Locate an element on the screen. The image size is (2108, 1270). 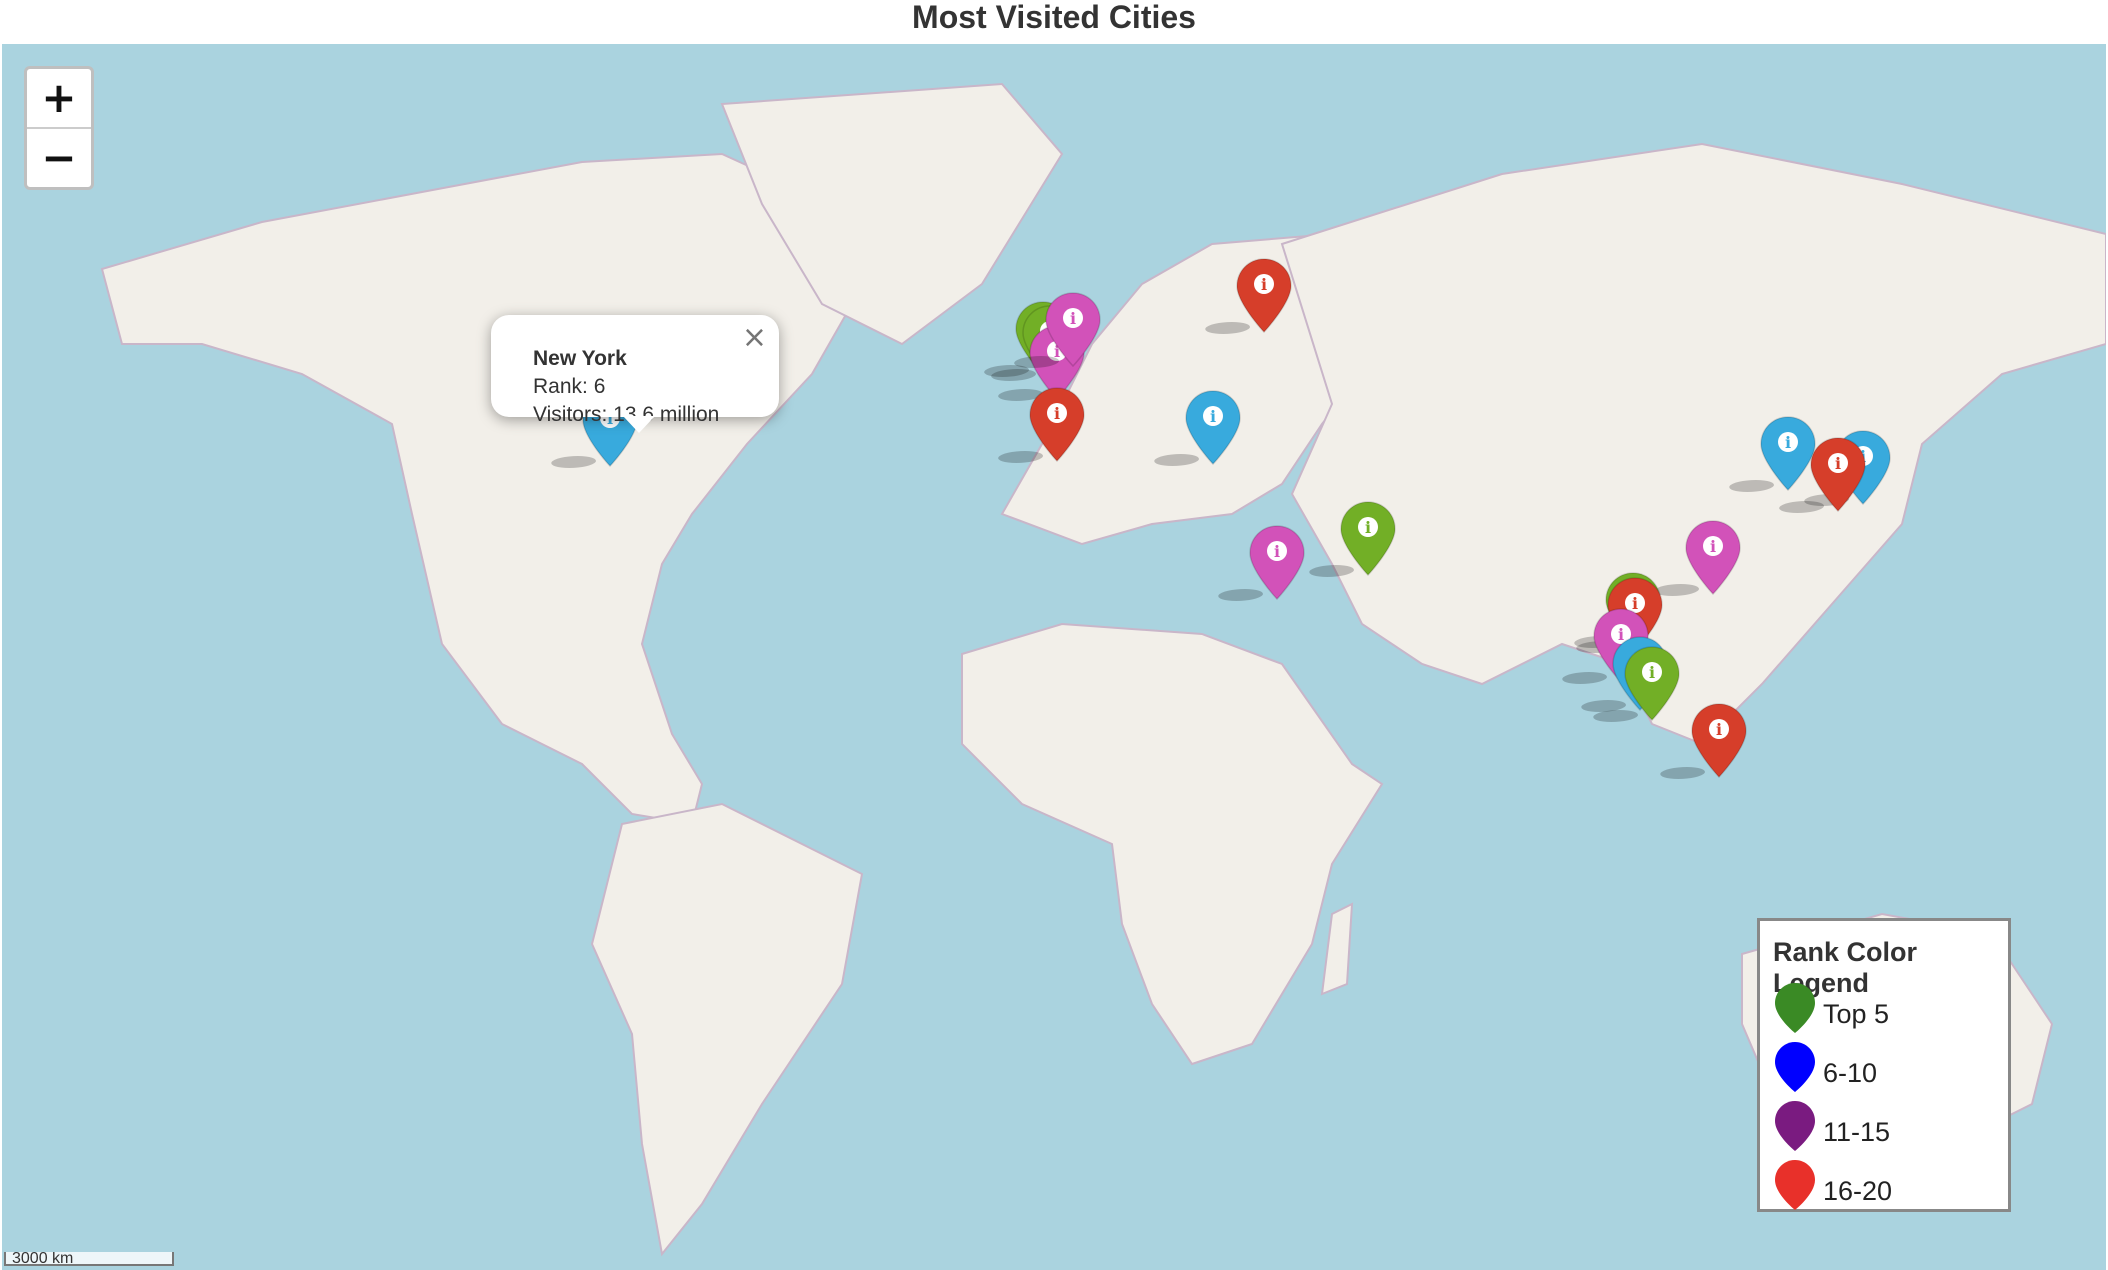
zoom-in-button: + is located at coordinates (59, 98).